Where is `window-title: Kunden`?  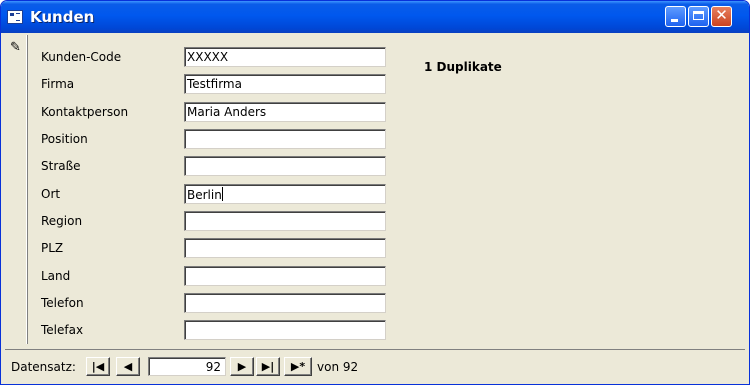 window-title: Kunden is located at coordinates (62, 17).